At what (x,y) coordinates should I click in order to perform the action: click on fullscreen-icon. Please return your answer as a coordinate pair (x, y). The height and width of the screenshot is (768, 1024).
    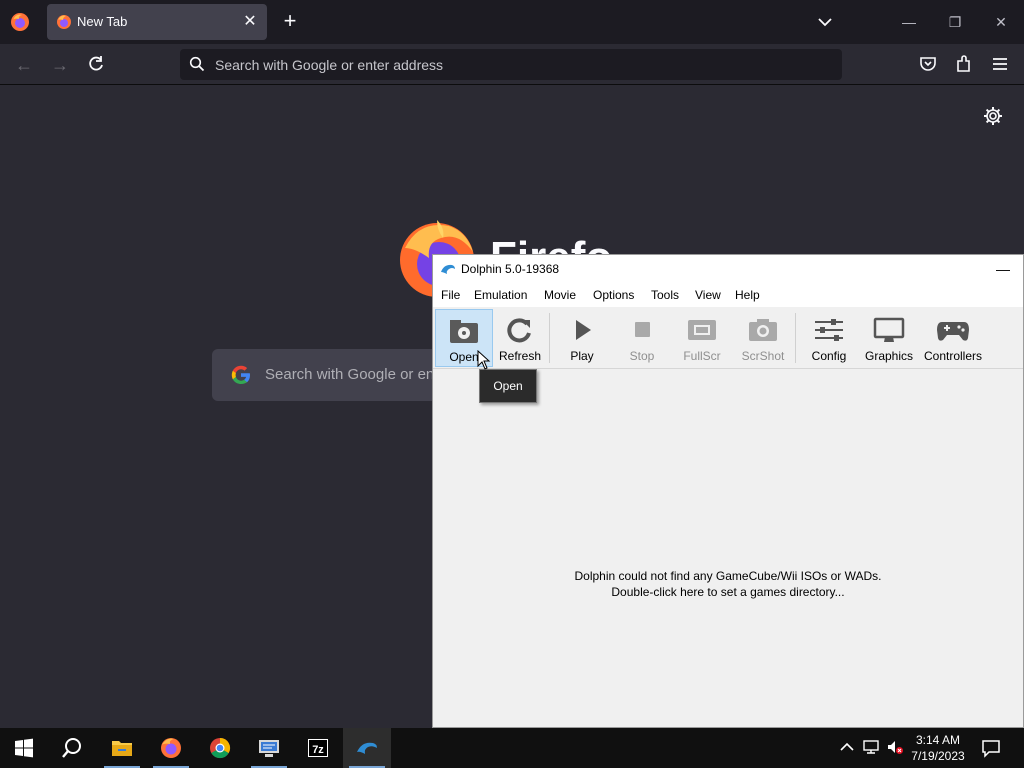
    Looking at the image, I should click on (702, 330).